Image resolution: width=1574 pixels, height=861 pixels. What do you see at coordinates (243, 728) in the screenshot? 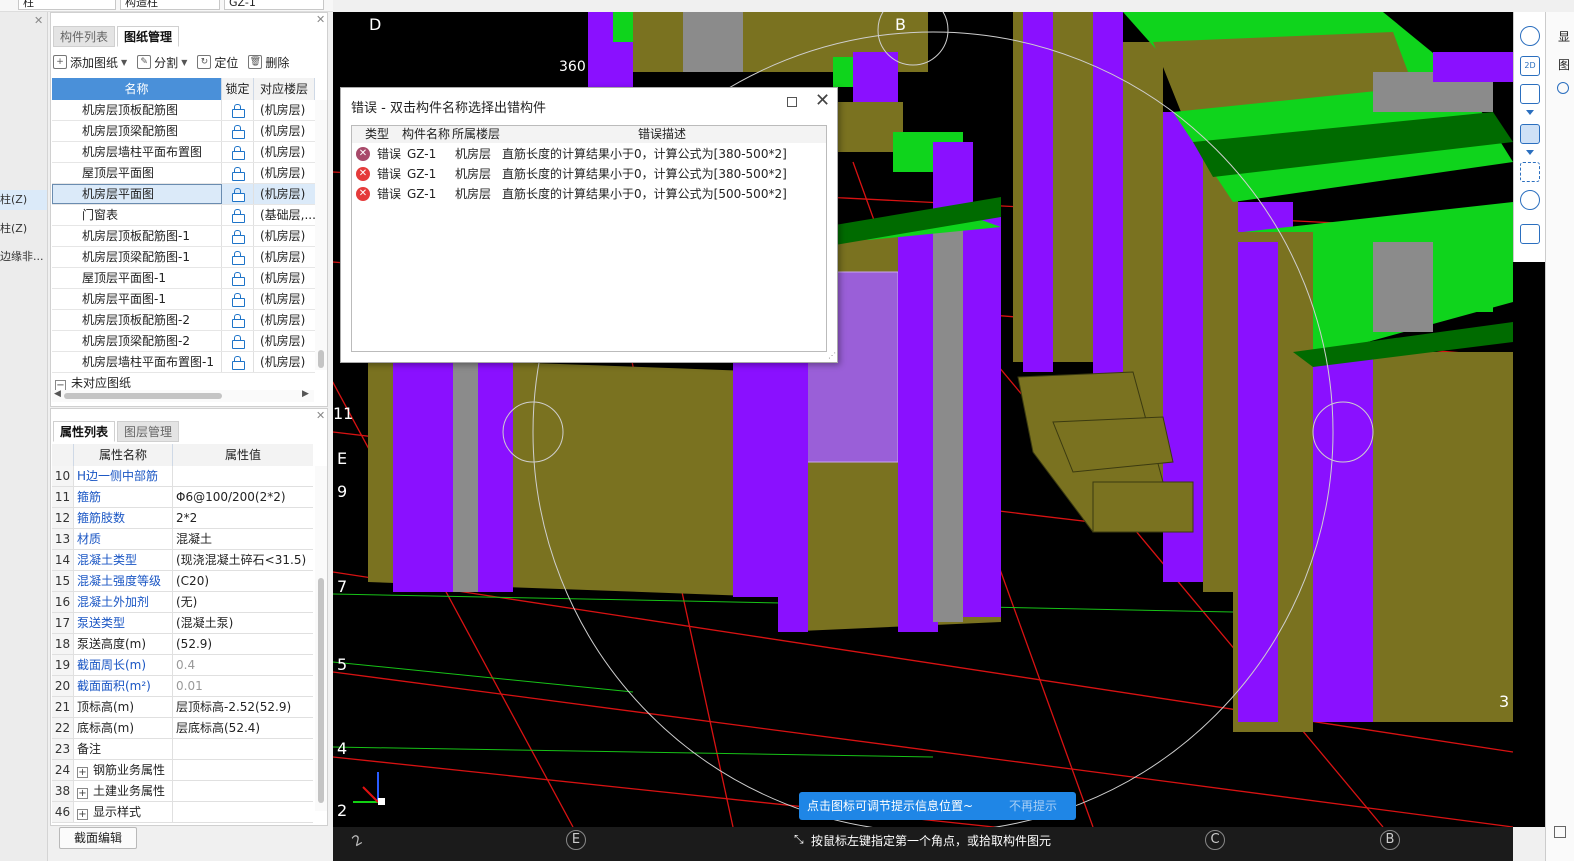
I see `property-value: 层底标高(52.4)` at bounding box center [243, 728].